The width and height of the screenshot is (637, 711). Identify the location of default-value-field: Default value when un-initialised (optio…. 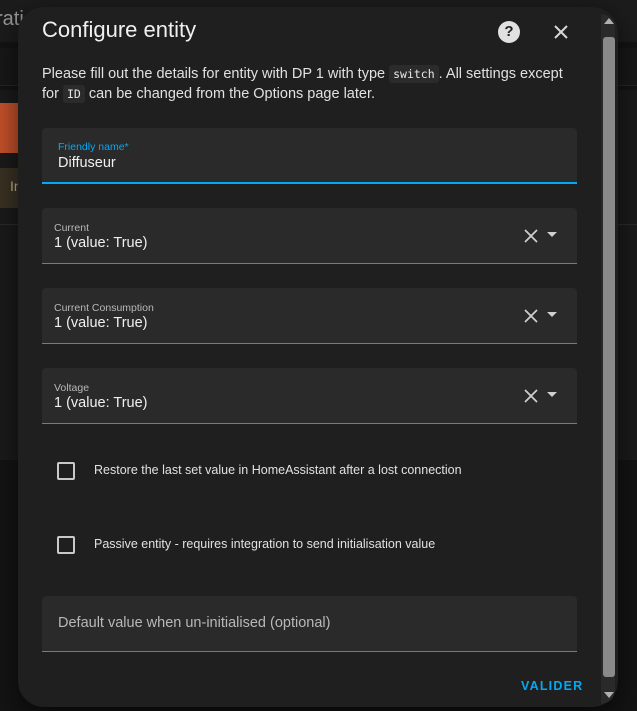
(309, 624).